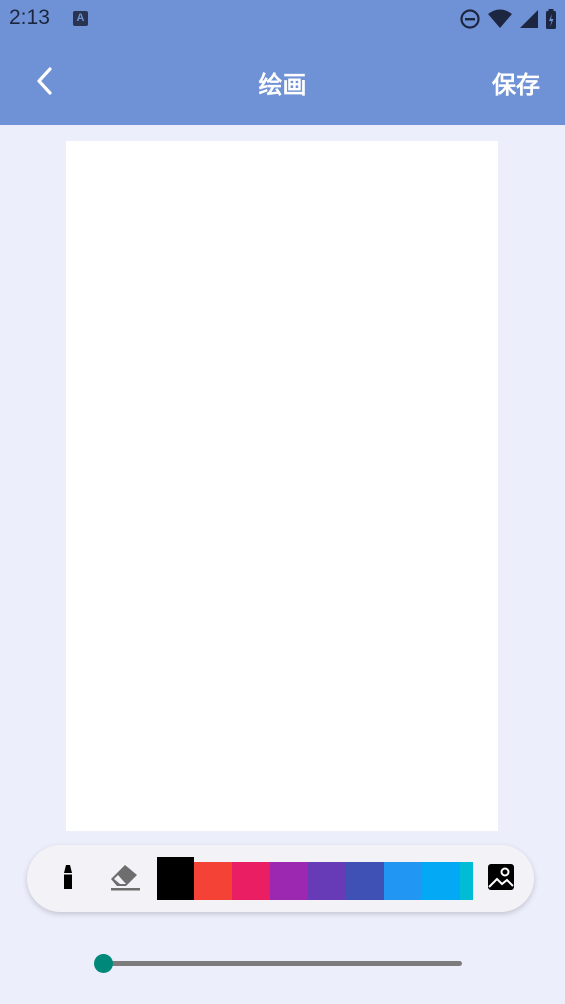 This screenshot has height=1004, width=565. I want to click on color-swatch-pink, so click(251, 881).